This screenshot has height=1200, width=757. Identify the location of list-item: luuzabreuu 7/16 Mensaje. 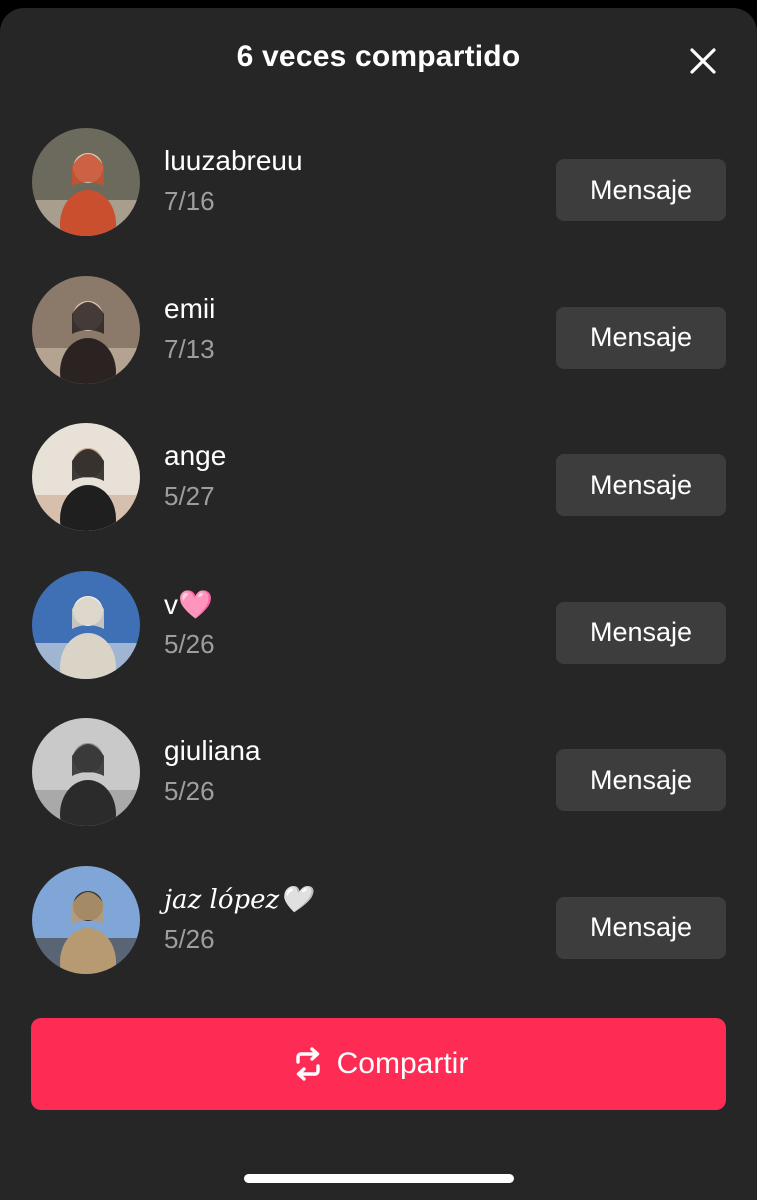
(378, 202).